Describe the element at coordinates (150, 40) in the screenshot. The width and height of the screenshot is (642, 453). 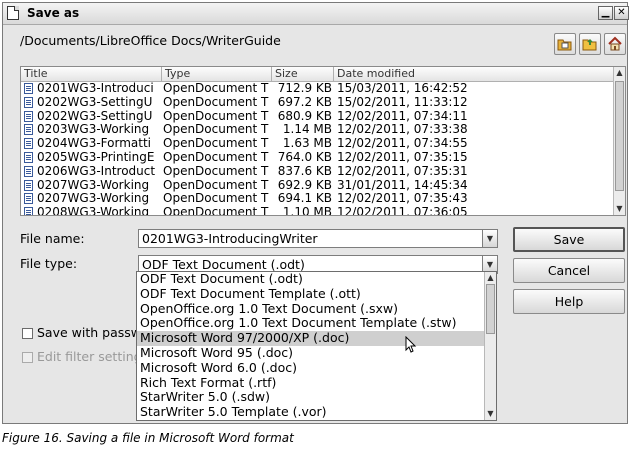
I see `current-path: /Documents/LibreOffice Docs/WriterGuide` at that location.